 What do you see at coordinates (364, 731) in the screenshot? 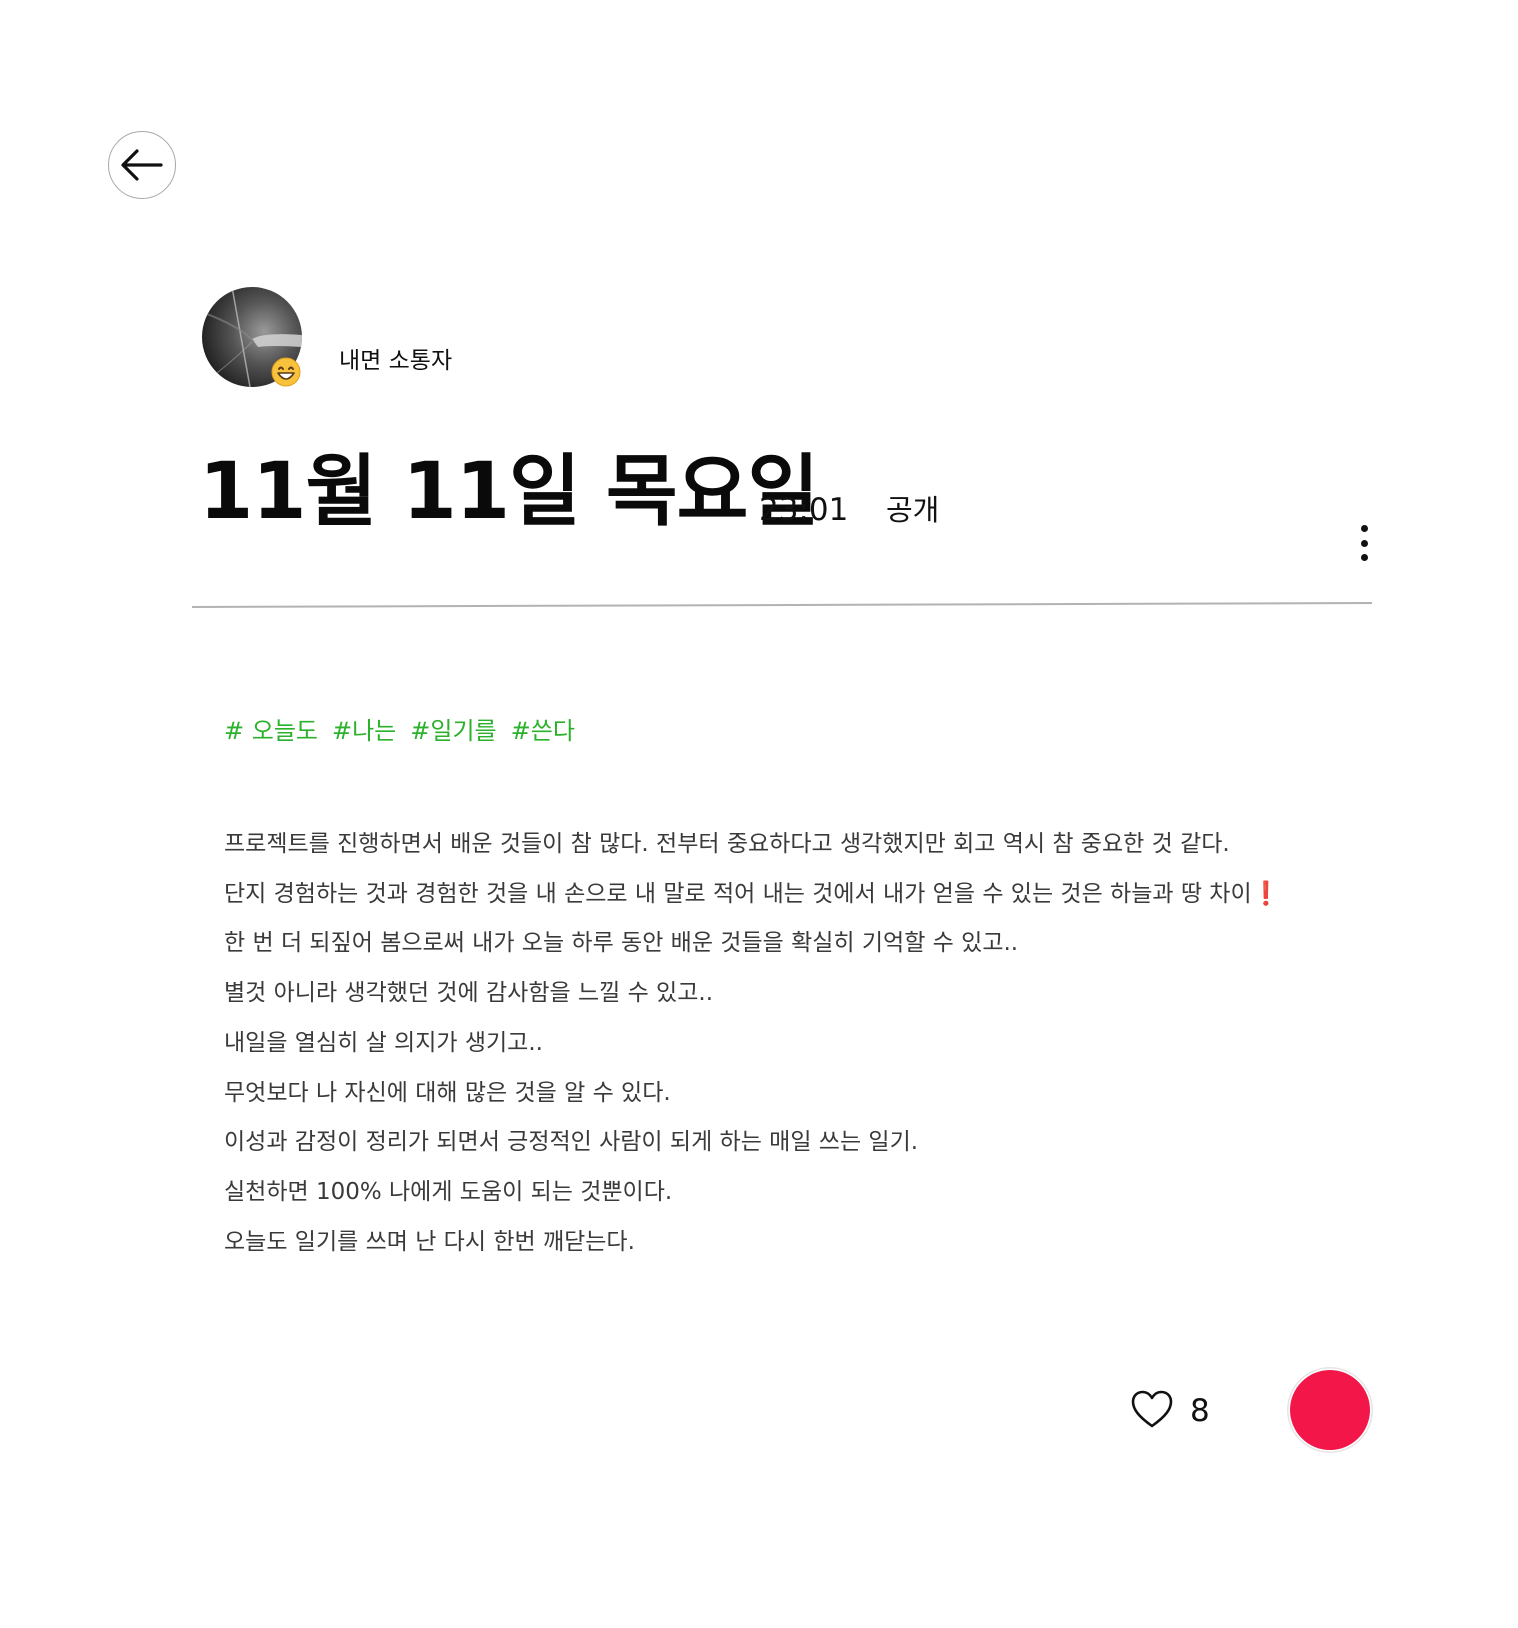
I see `tag-item: #나는` at bounding box center [364, 731].